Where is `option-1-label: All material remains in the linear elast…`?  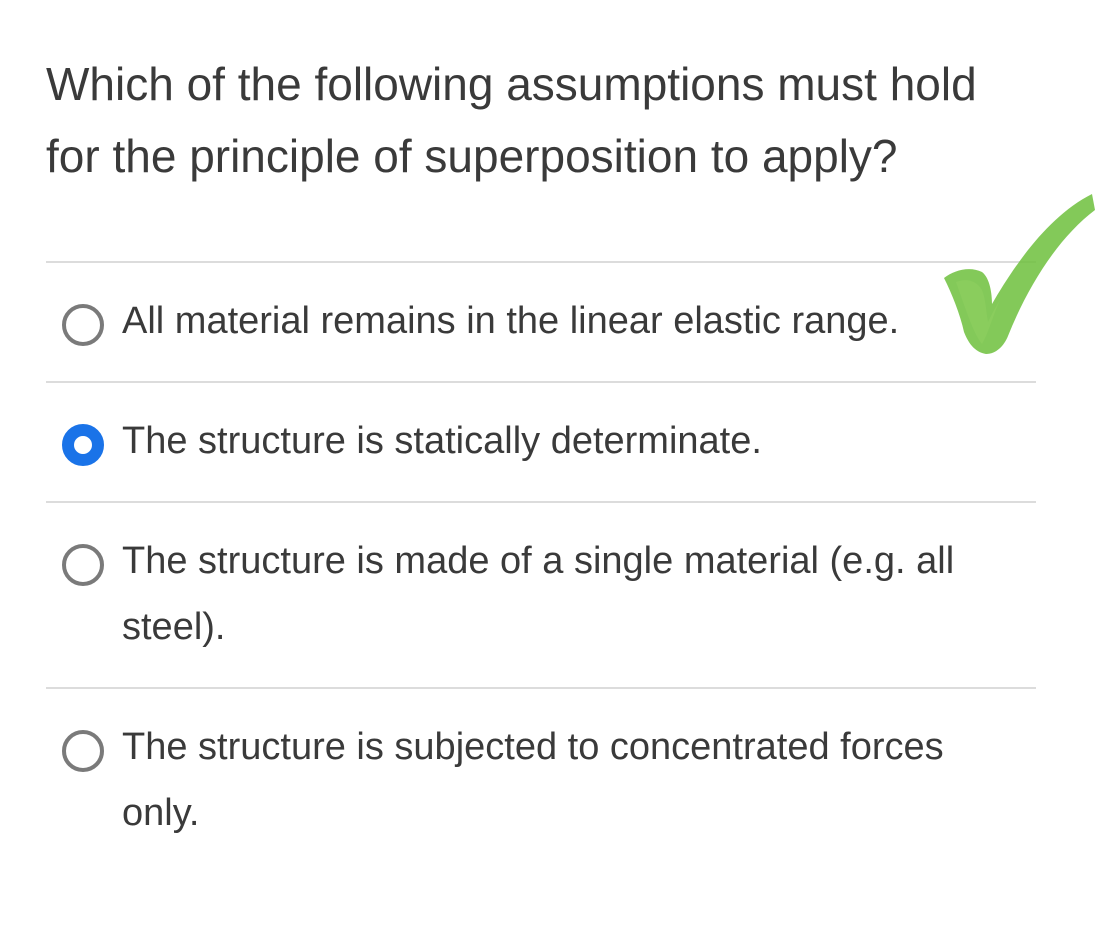
option-1-label: All material remains in the linear elast… is located at coordinates (574, 321).